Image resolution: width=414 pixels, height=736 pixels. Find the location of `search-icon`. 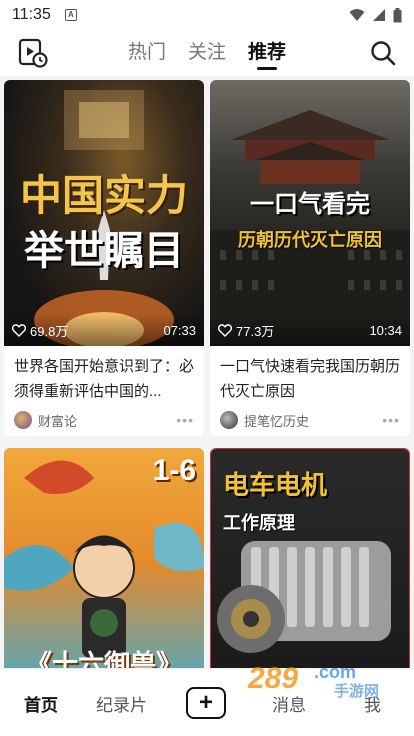

search-icon is located at coordinates (383, 53).